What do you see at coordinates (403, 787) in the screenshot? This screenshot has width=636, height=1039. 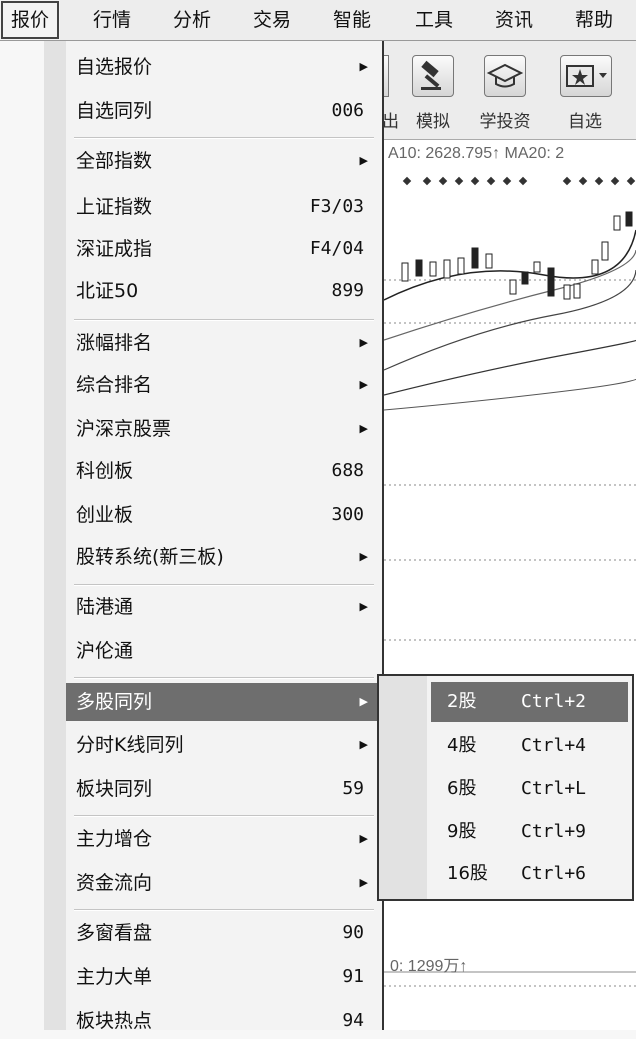 I see `submenu-icon-strip` at bounding box center [403, 787].